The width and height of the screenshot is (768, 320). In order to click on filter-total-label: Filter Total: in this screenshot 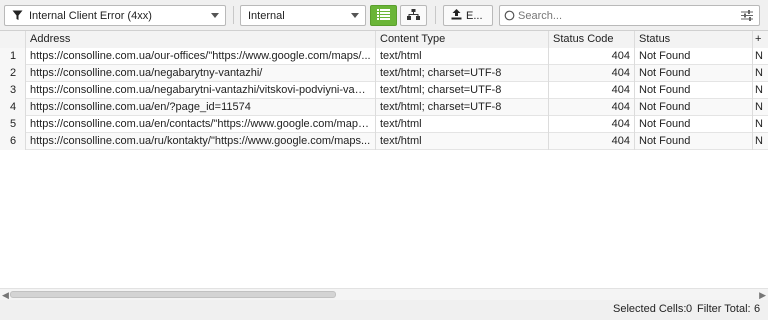, I will do `click(724, 309)`.